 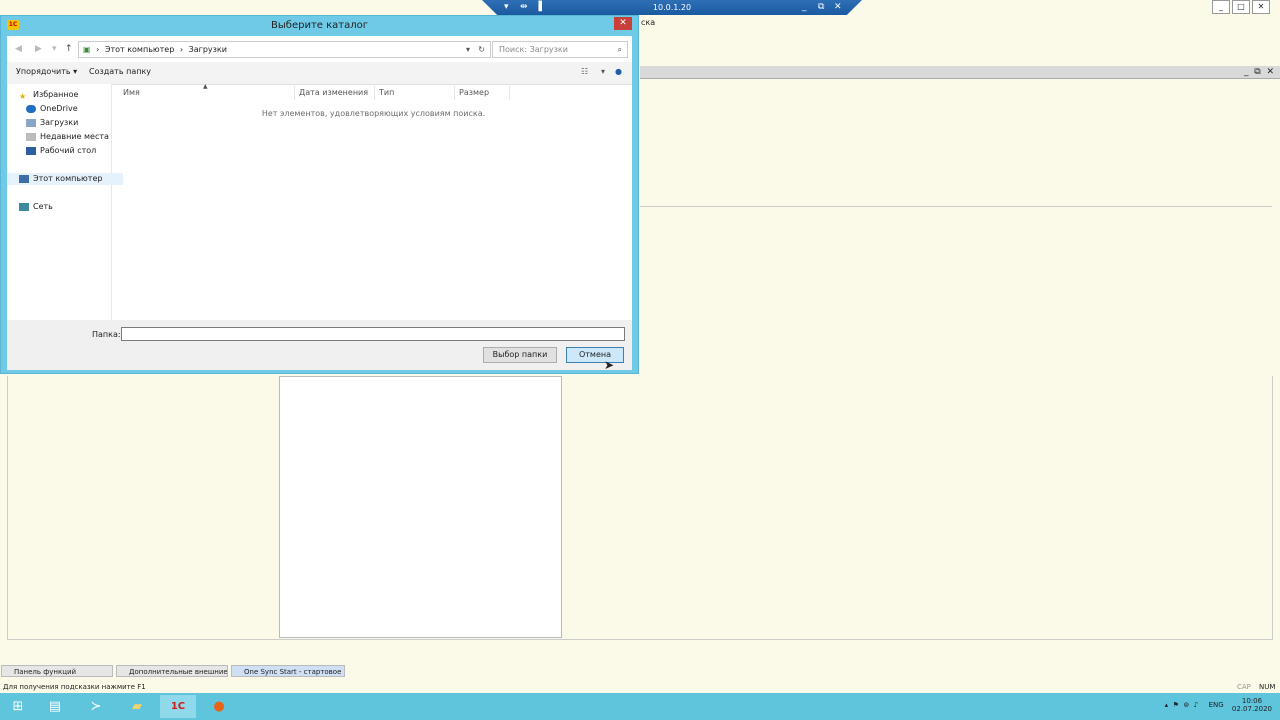 I want to click on refresh-icon: ↻, so click(x=481, y=49).